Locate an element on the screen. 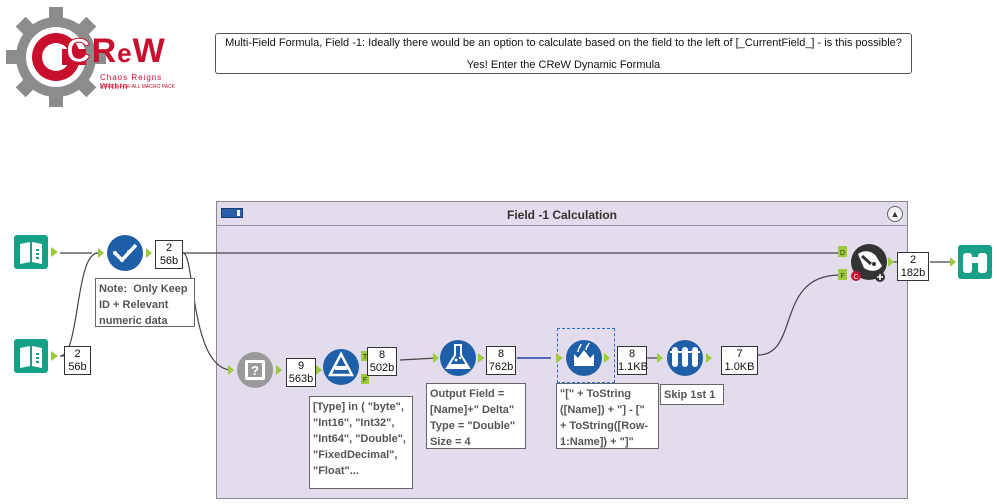 The image size is (999, 504). select-tool is located at coordinates (126, 253).